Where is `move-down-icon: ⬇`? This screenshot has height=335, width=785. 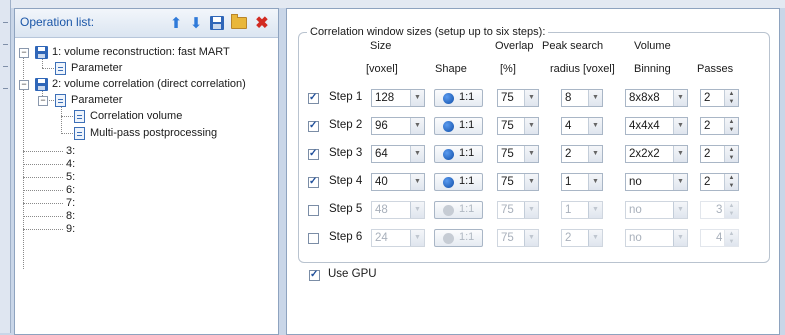 move-down-icon: ⬇ is located at coordinates (196, 23).